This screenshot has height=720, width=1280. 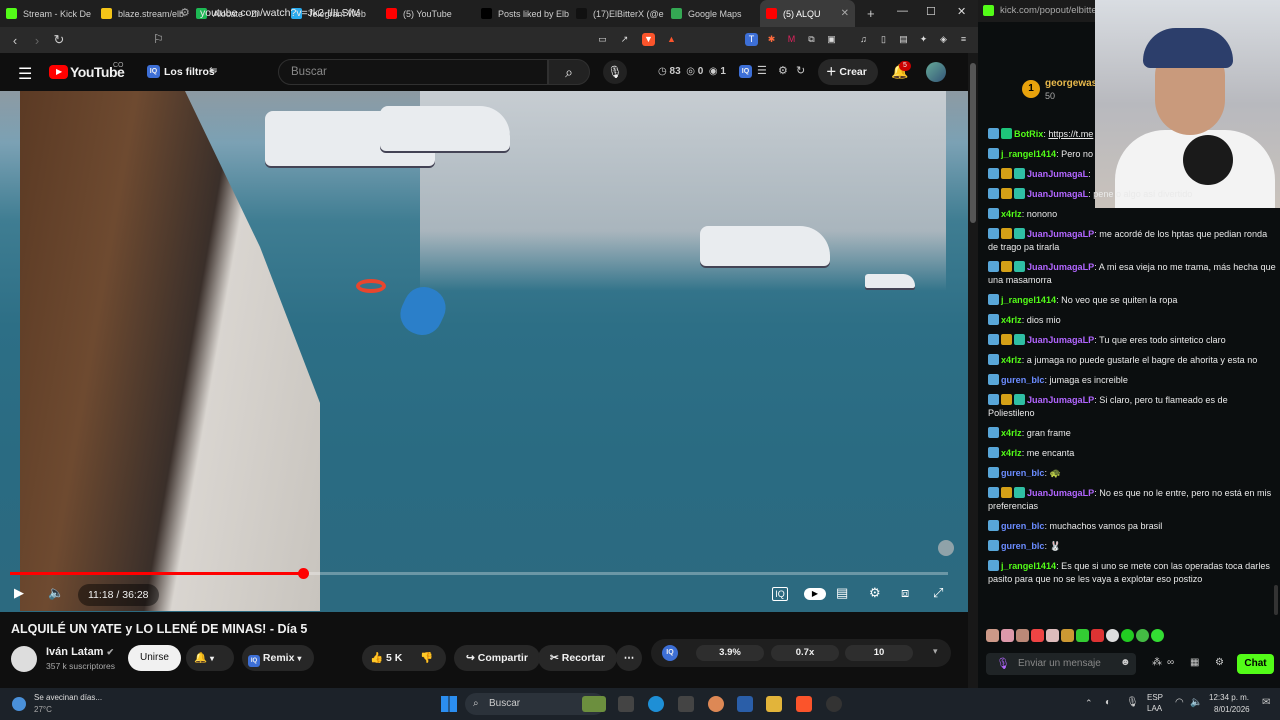 What do you see at coordinates (875, 593) in the screenshot?
I see `settings-gear-icon: ⚙` at bounding box center [875, 593].